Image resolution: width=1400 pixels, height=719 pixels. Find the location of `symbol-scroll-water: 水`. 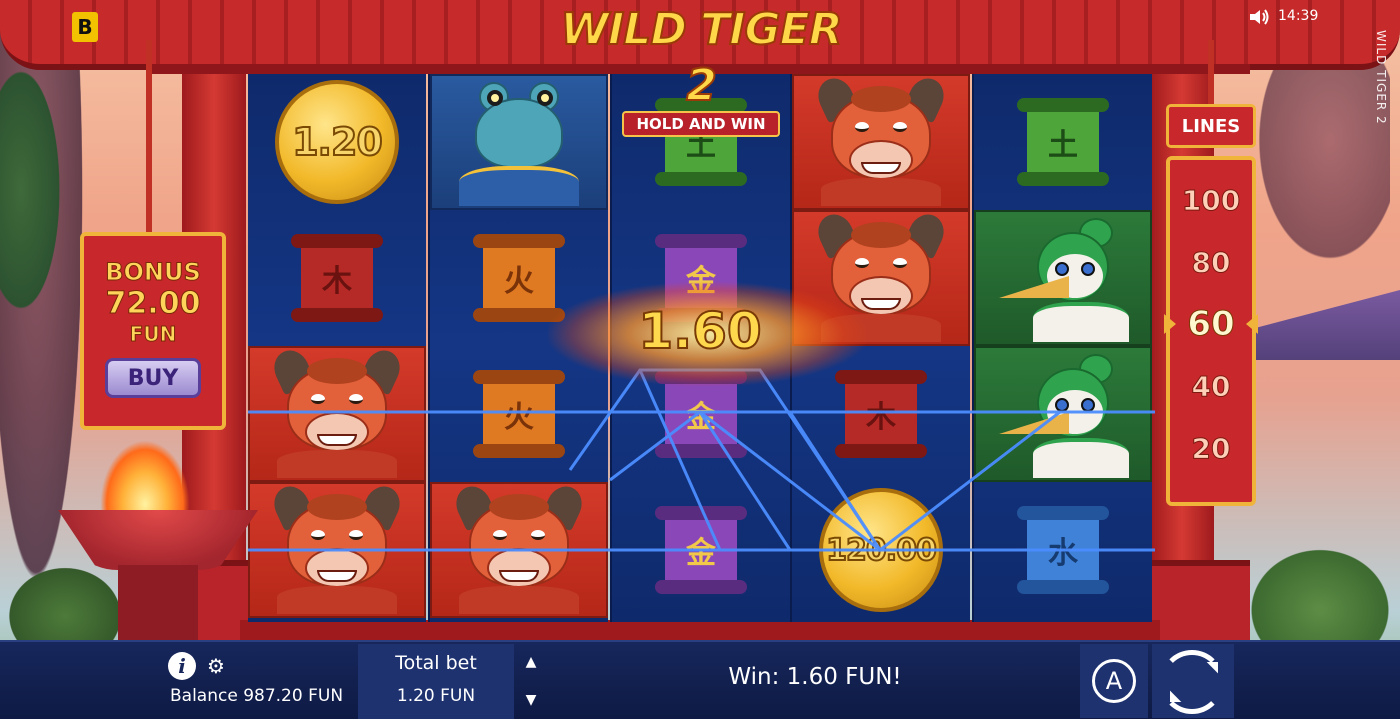

symbol-scroll-water: 水 is located at coordinates (1063, 550).